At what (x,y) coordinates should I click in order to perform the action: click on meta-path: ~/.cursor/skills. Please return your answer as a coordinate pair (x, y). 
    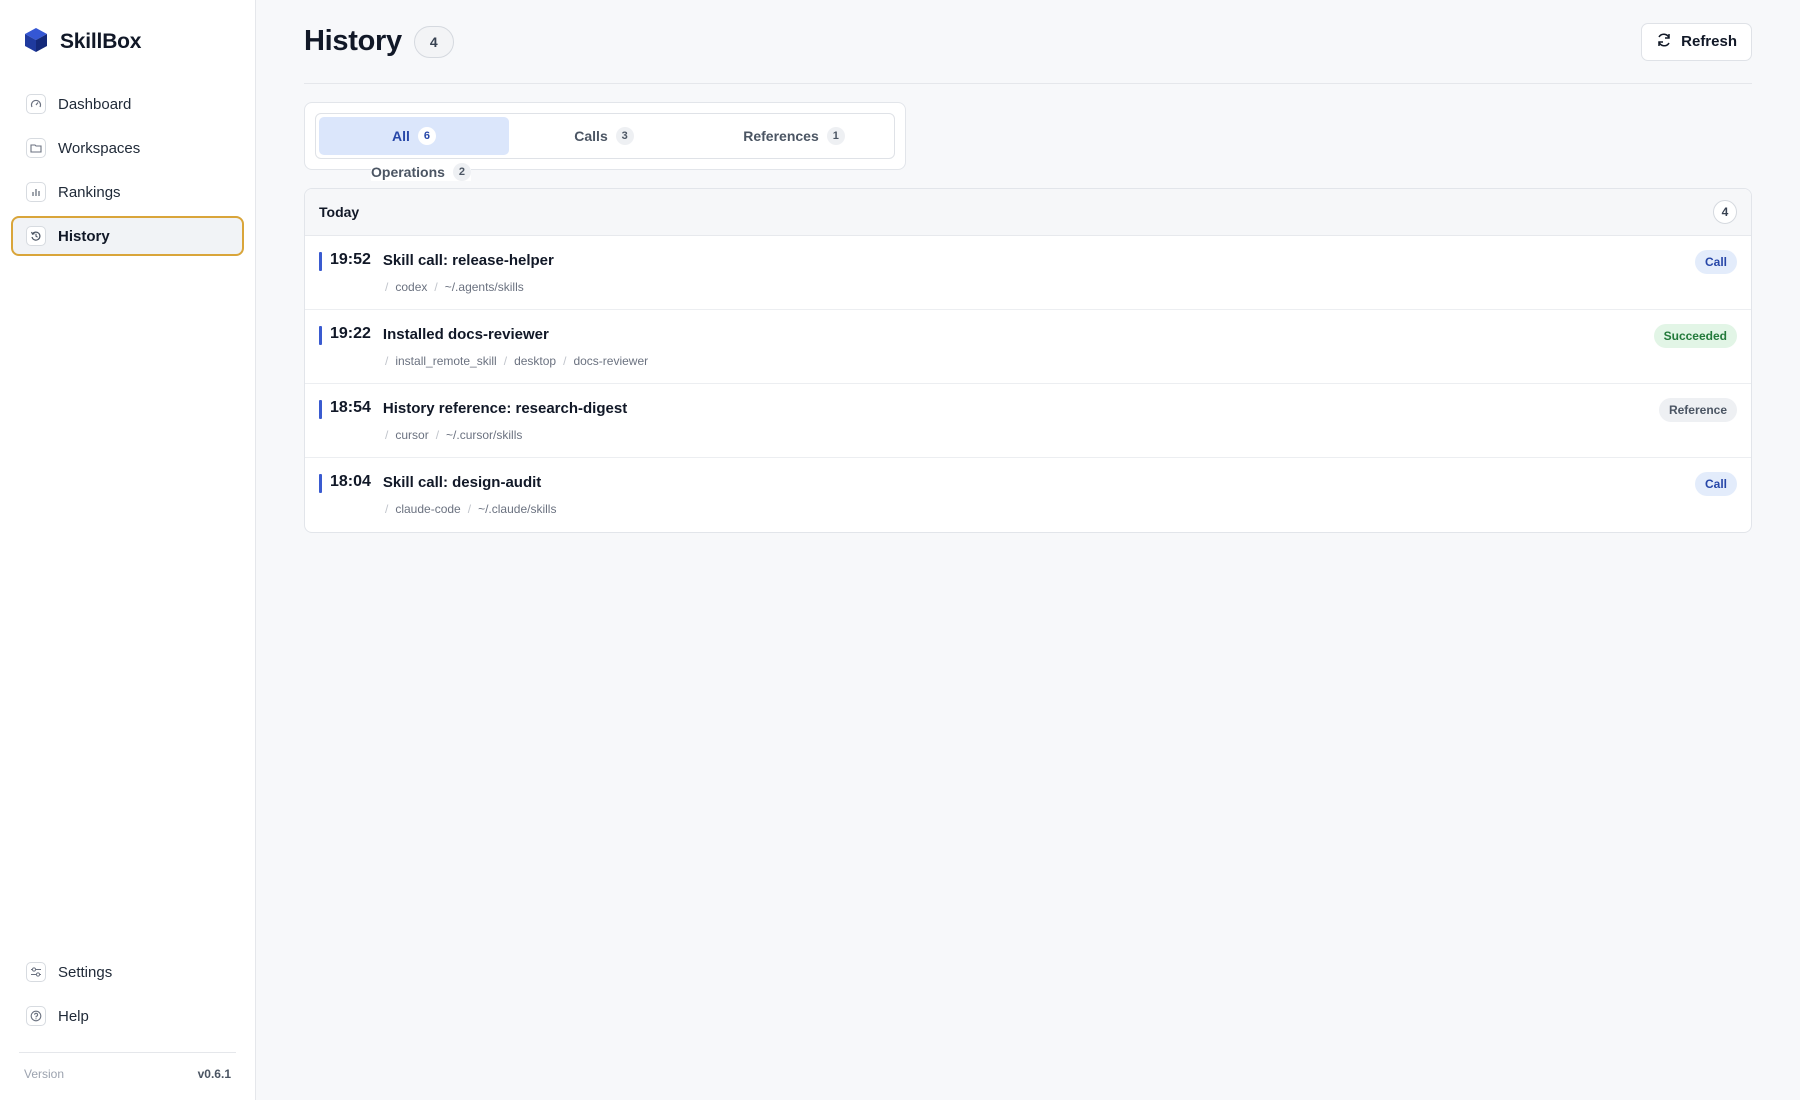
    Looking at the image, I should click on (484, 435).